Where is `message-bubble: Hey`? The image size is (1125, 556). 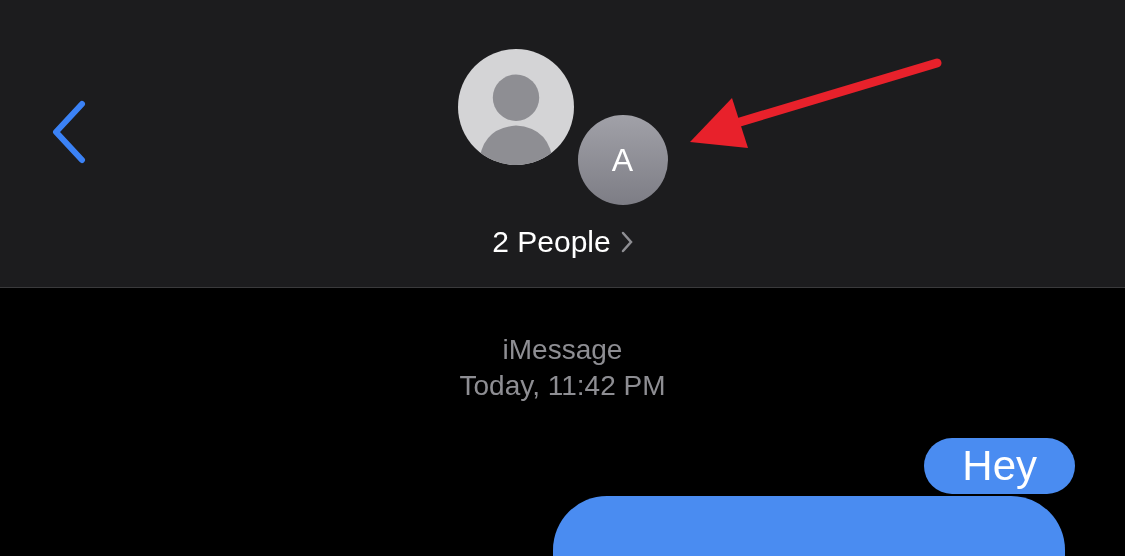 message-bubble: Hey is located at coordinates (999, 466).